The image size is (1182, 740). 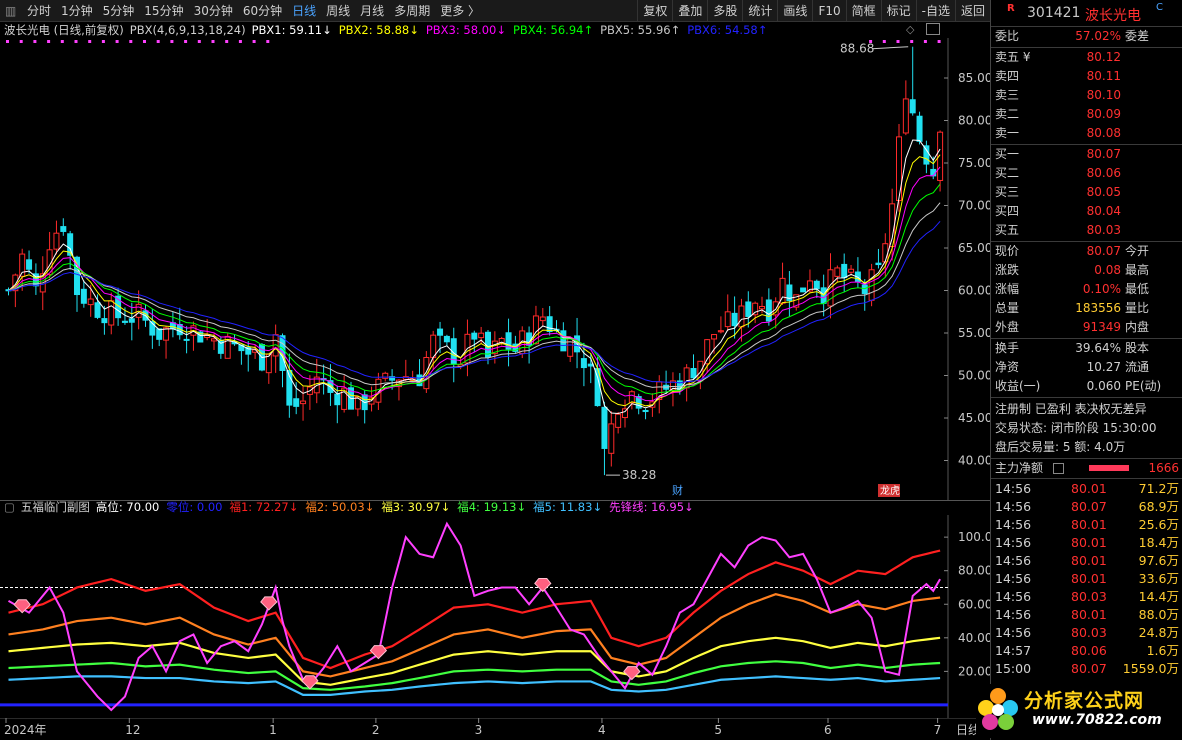 I want to click on toolbar-menu-icon: ▥, so click(x=11, y=11).